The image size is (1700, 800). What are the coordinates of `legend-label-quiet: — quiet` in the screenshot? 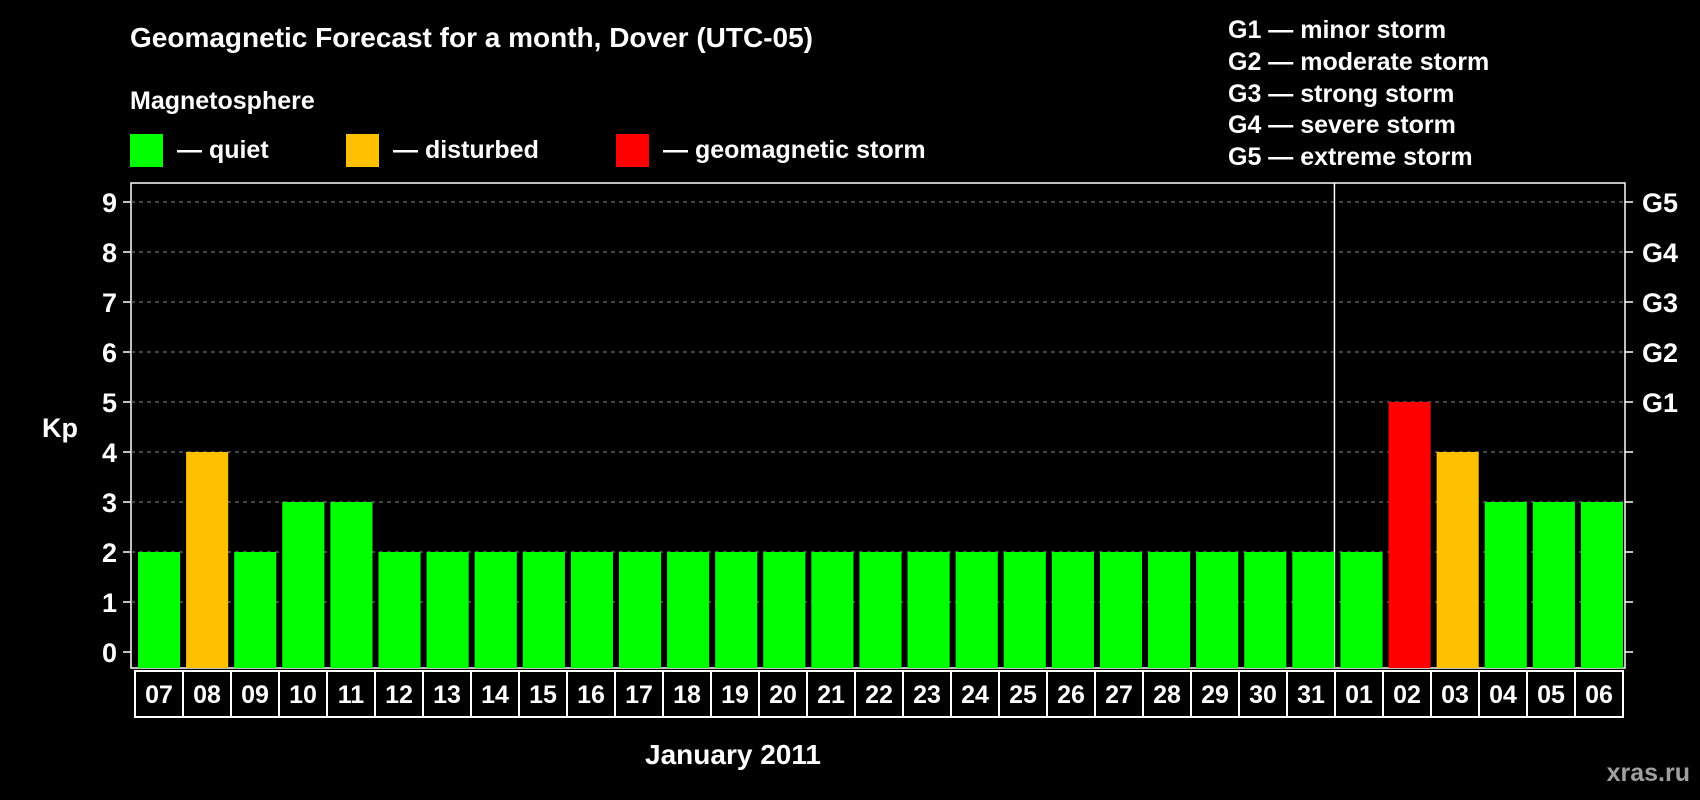 It's located at (223, 150).